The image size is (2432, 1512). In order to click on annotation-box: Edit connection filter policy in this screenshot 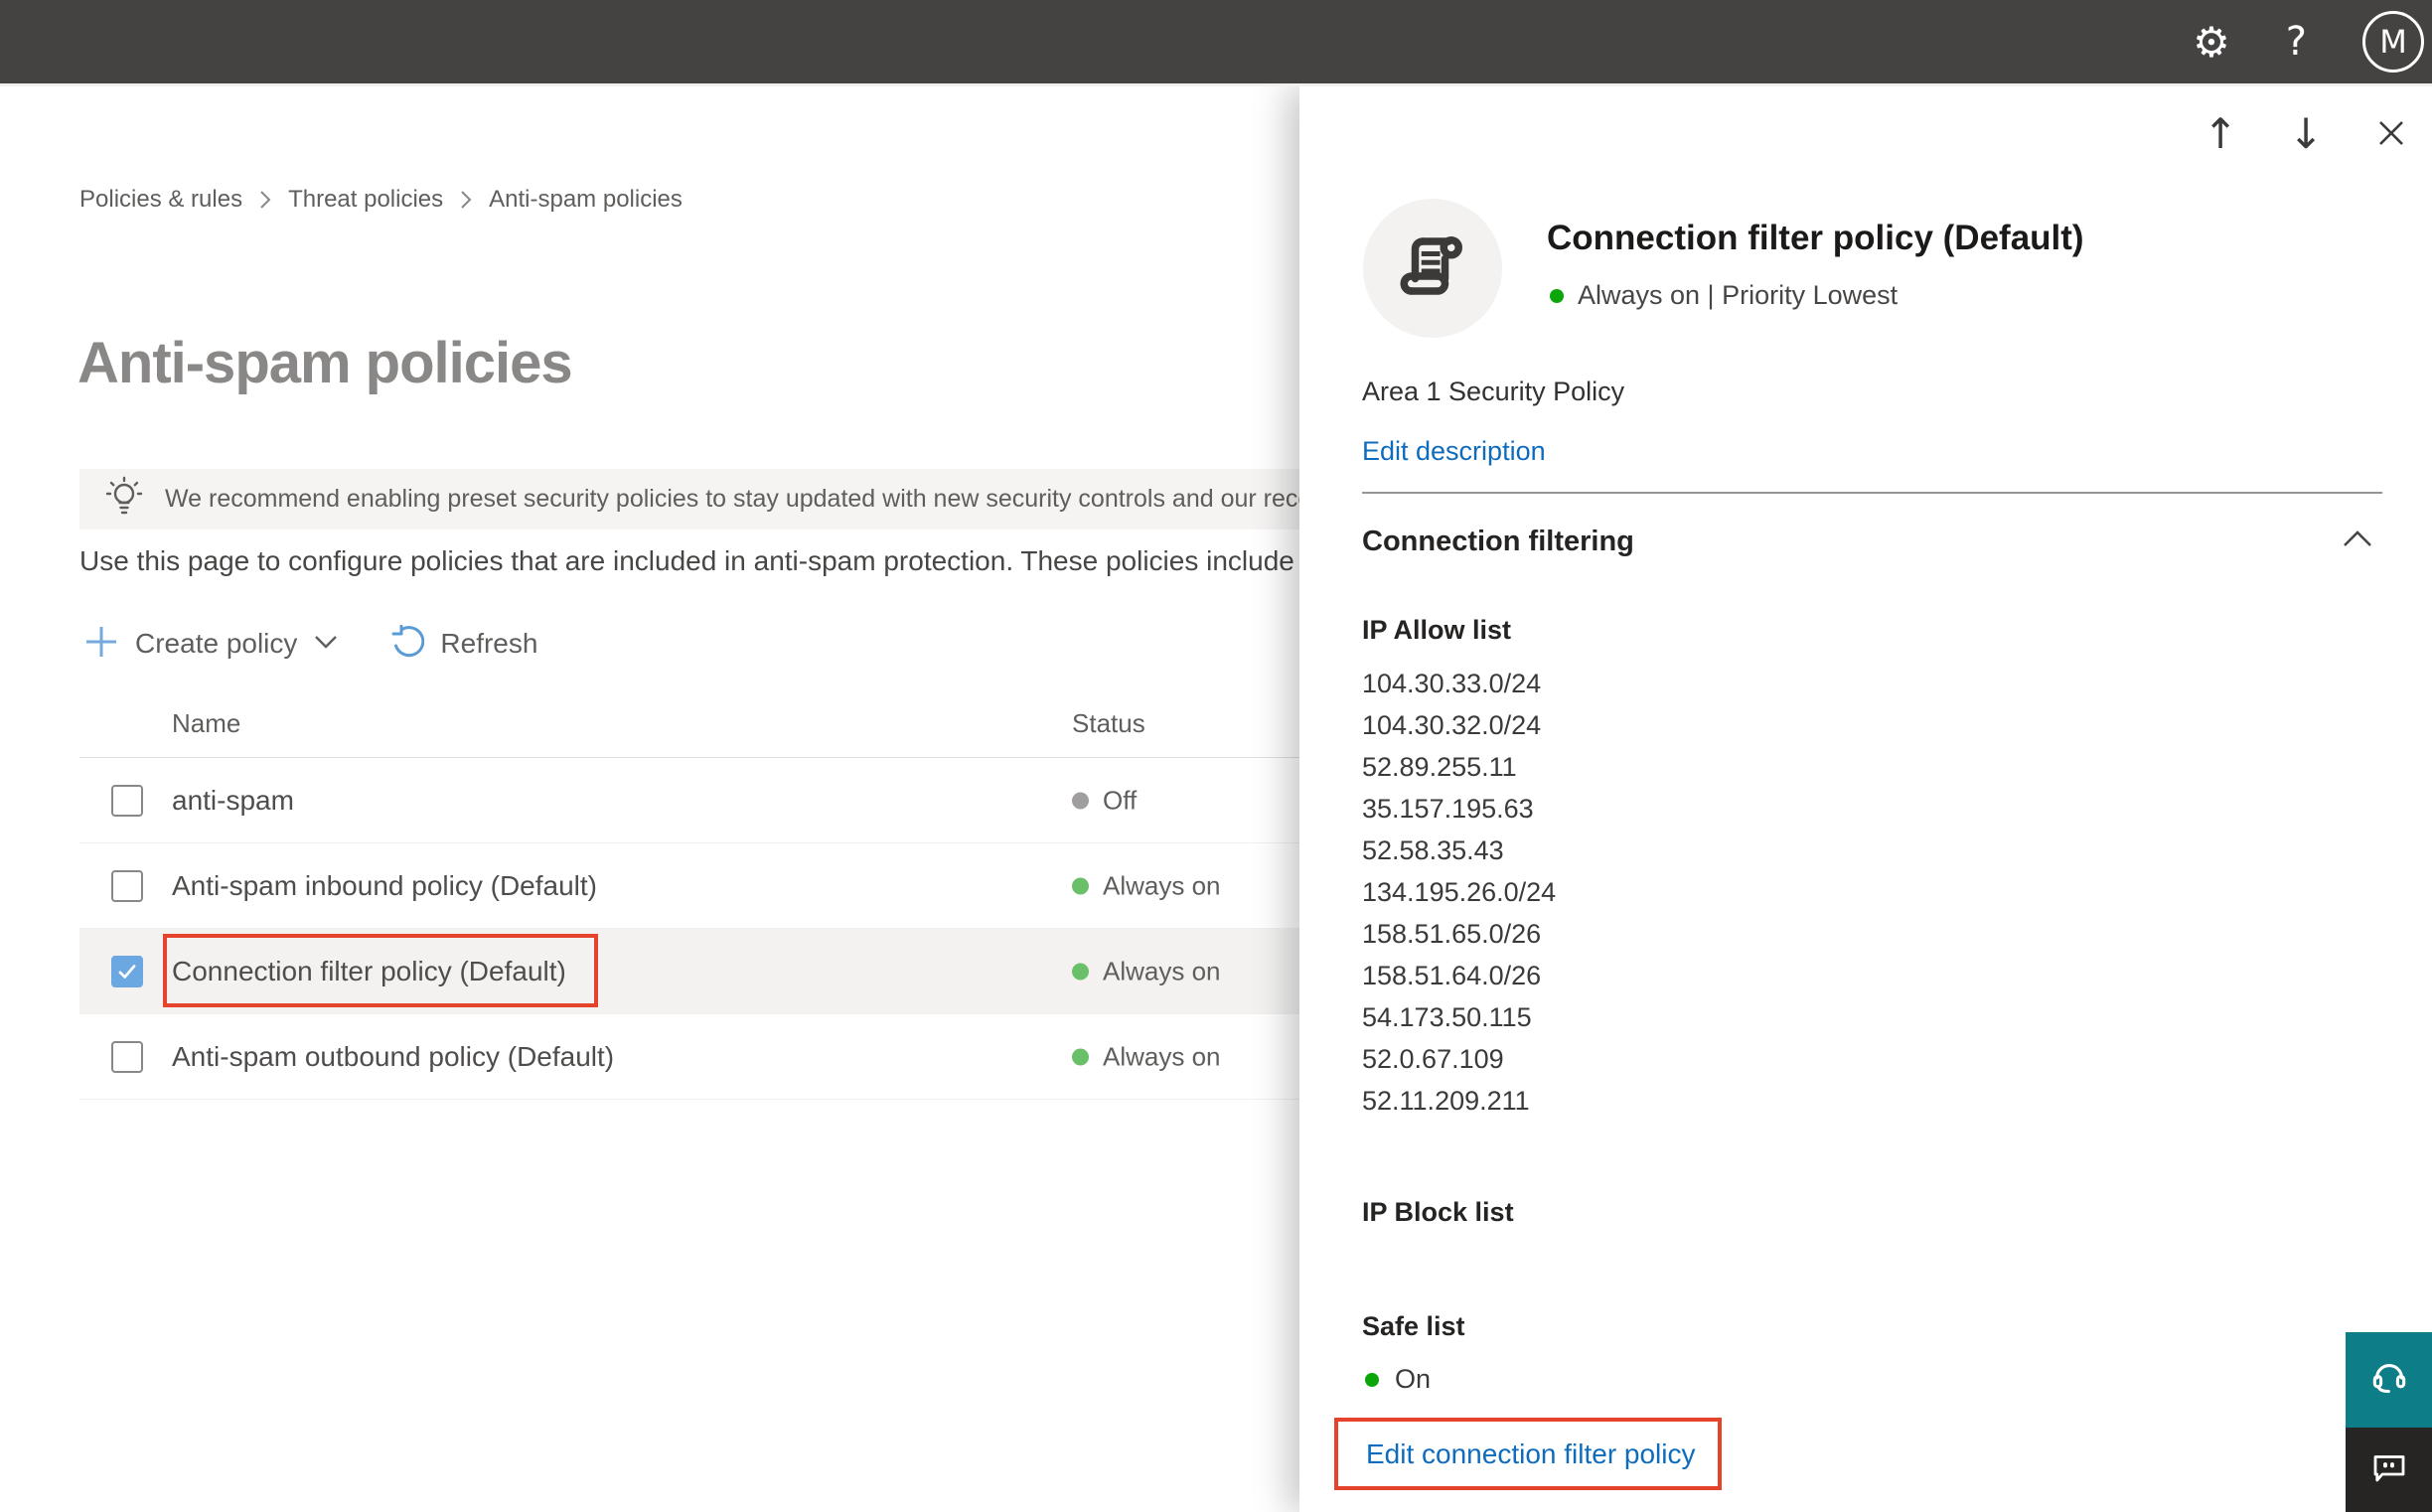, I will do `click(1528, 1454)`.